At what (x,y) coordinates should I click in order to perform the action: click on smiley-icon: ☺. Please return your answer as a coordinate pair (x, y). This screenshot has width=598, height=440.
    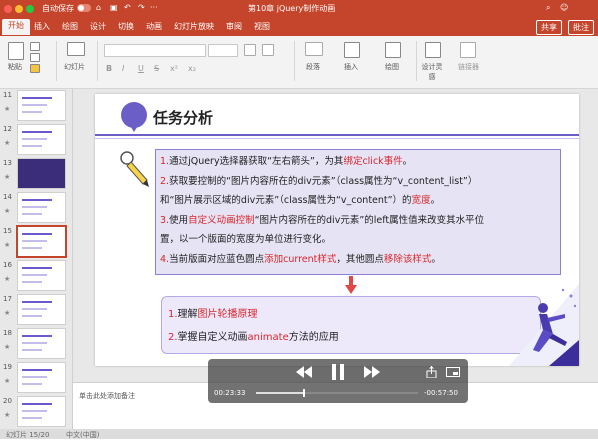
    Looking at the image, I should click on (564, 7).